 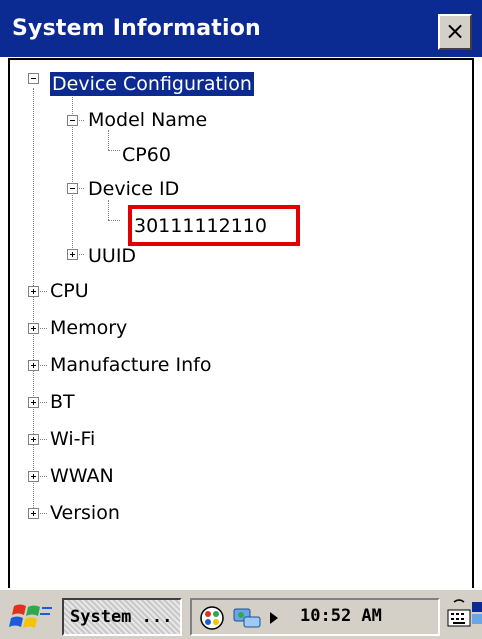 What do you see at coordinates (88, 328) in the screenshot?
I see `tree-item-memory: Memory` at bounding box center [88, 328].